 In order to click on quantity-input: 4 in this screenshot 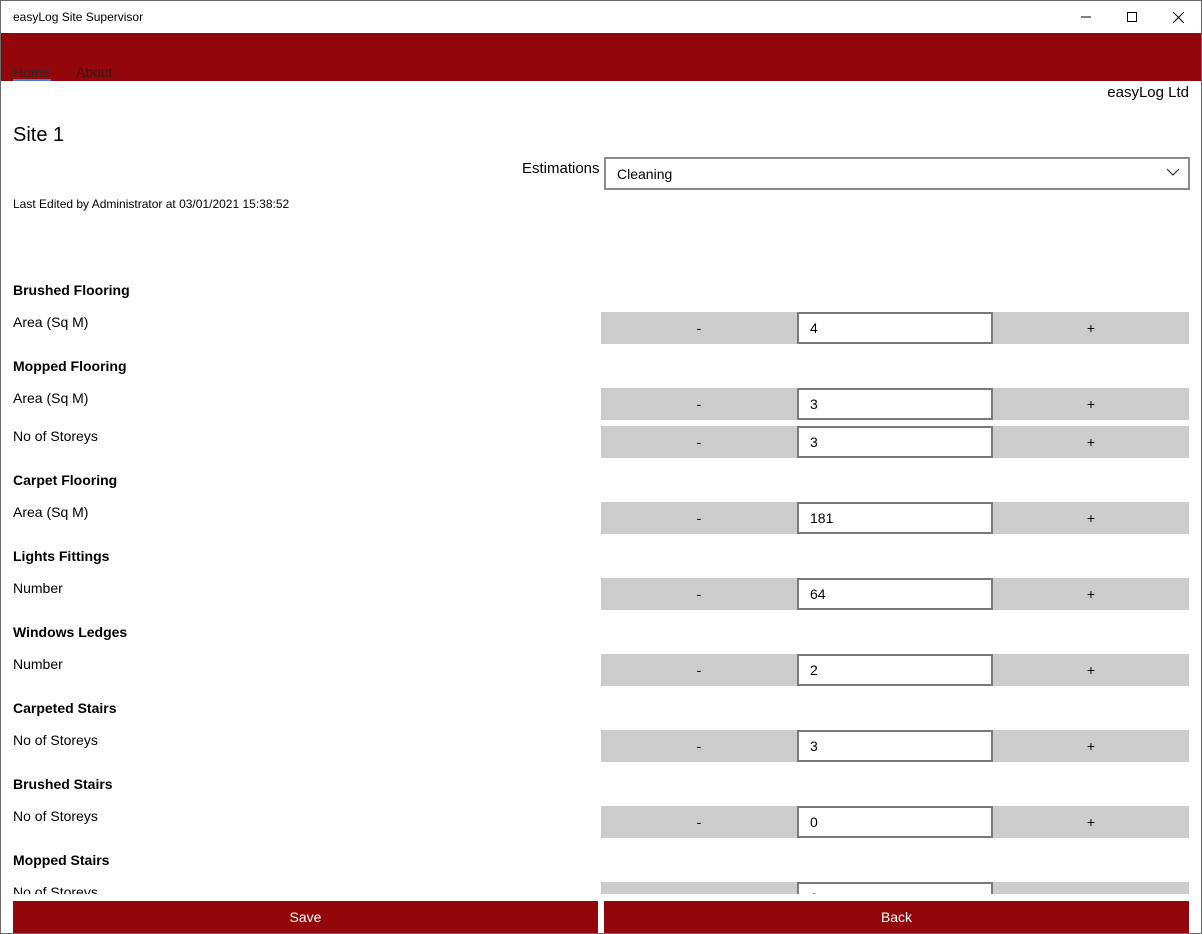, I will do `click(895, 328)`.